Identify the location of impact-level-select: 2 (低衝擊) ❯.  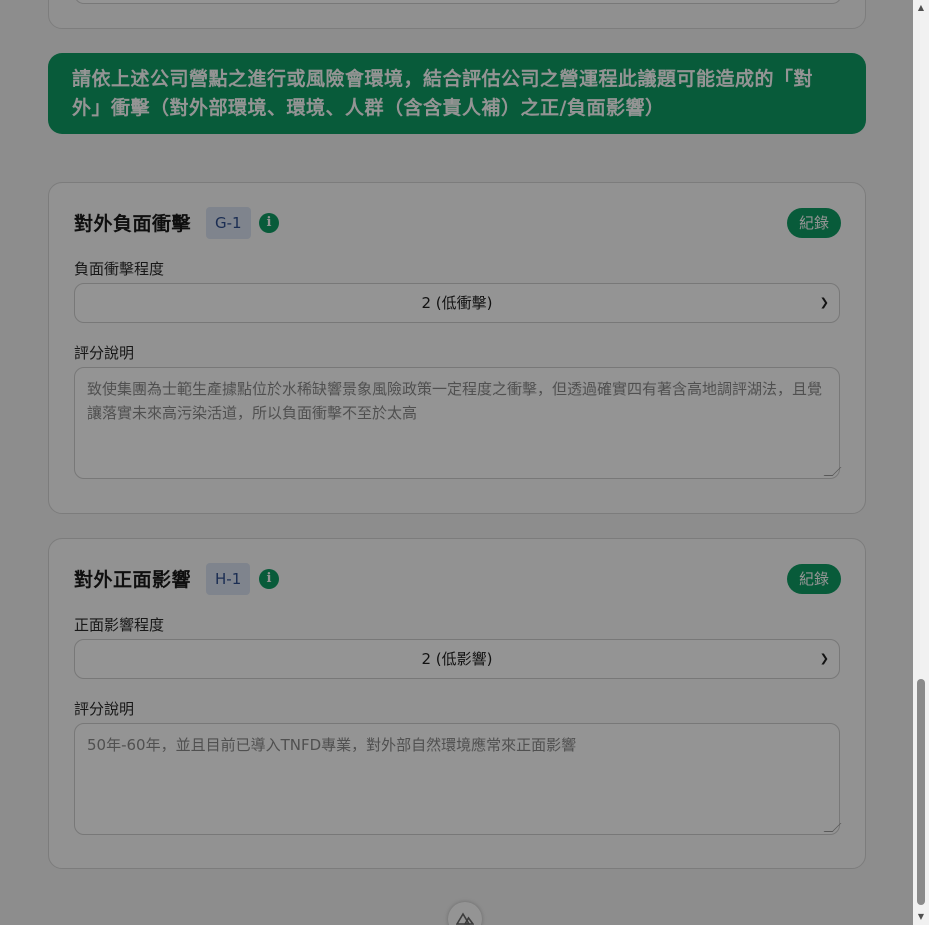
(457, 303).